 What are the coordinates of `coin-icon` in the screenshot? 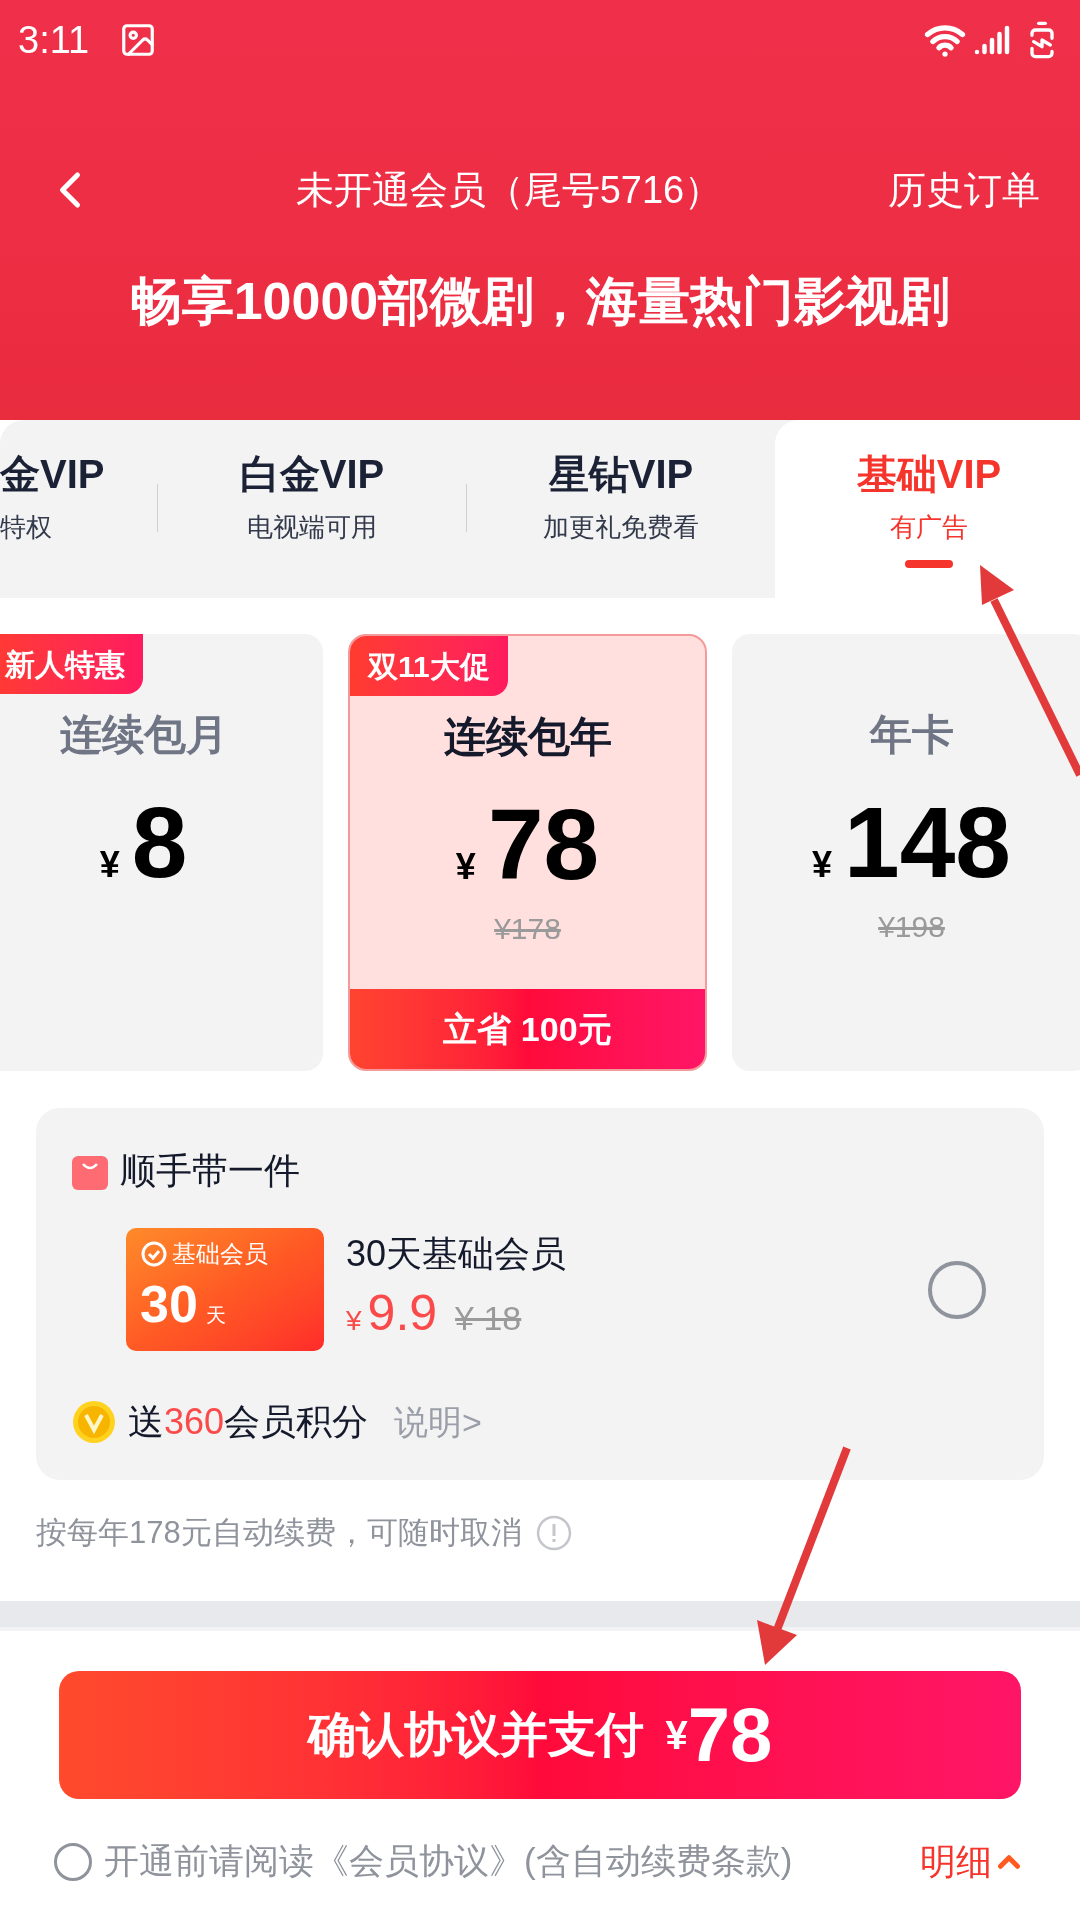 It's located at (94, 1422).